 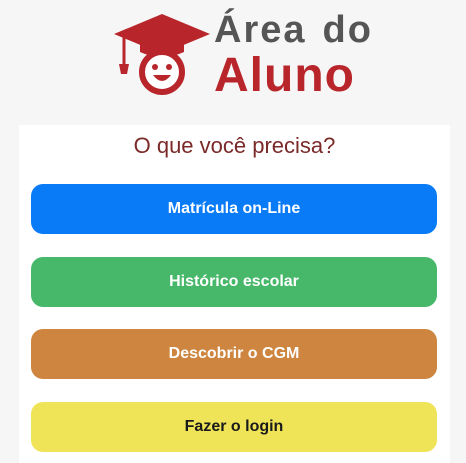 I want to click on logo-line-area-do: Área do, so click(x=293, y=31).